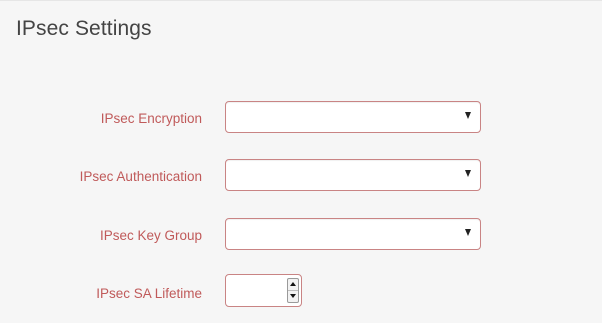 The image size is (602, 323). I want to click on ipsec-authentication-select, so click(353, 175).